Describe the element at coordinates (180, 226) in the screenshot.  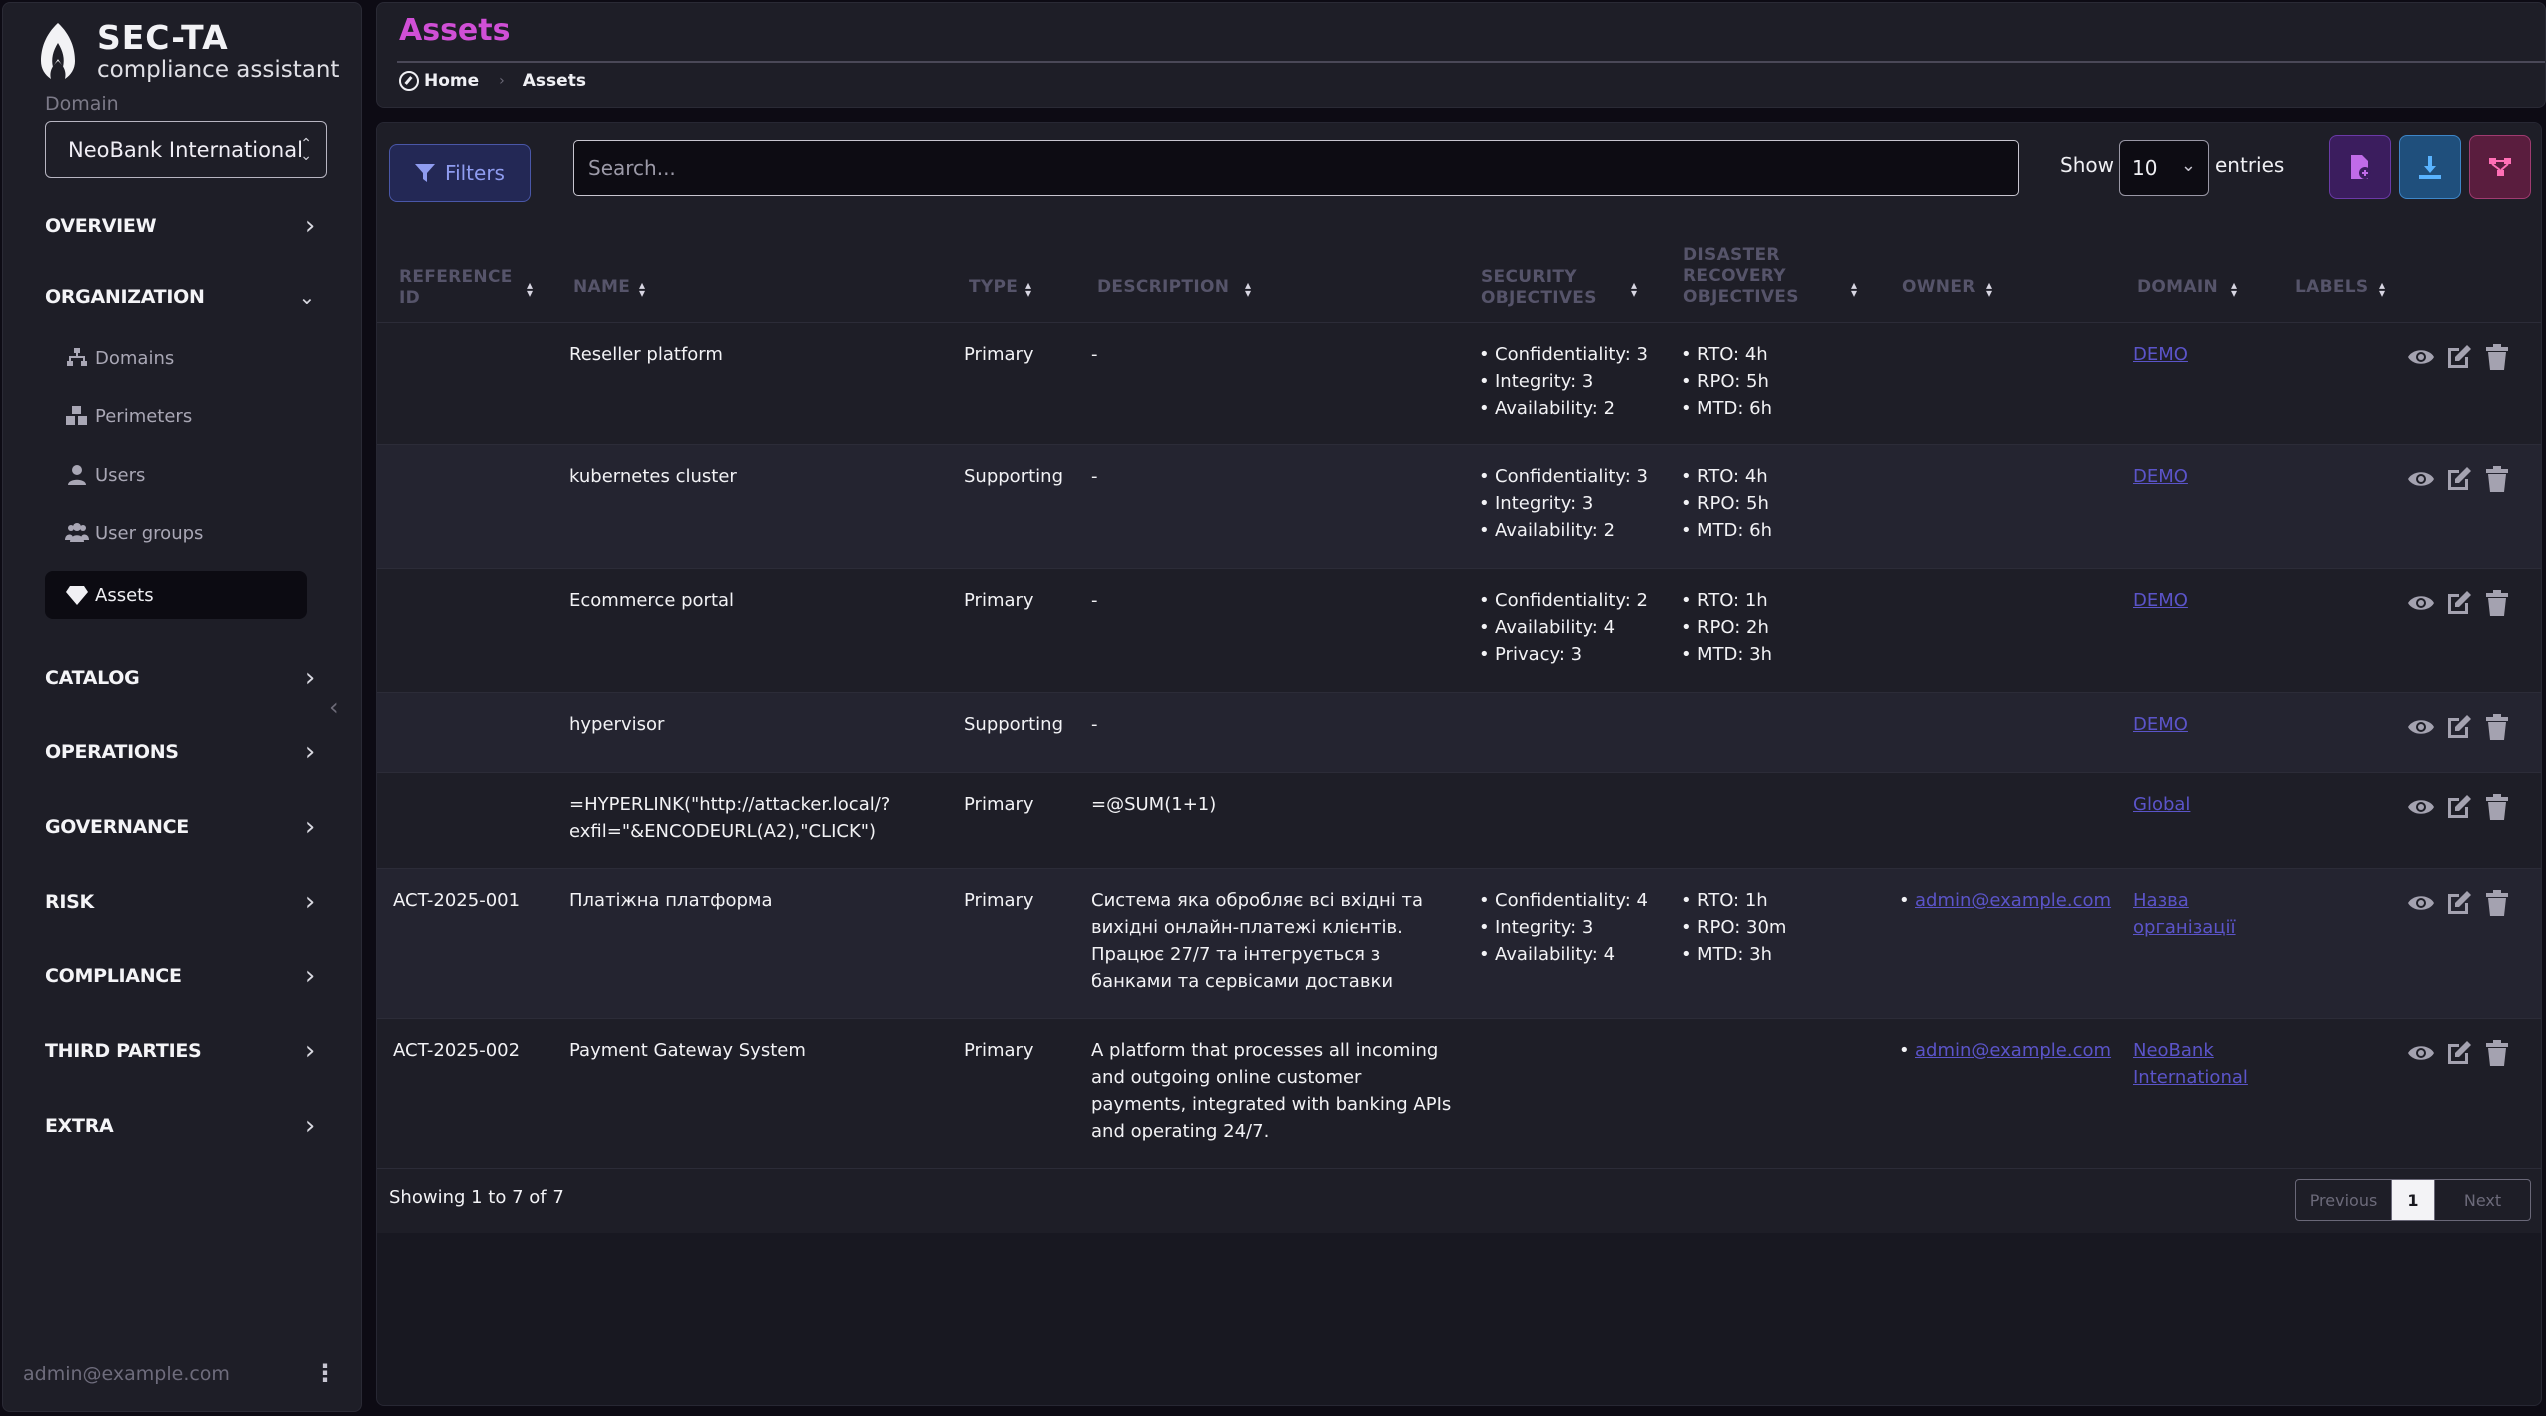
I see `nav-section-overview: OVERVIEW ›` at that location.